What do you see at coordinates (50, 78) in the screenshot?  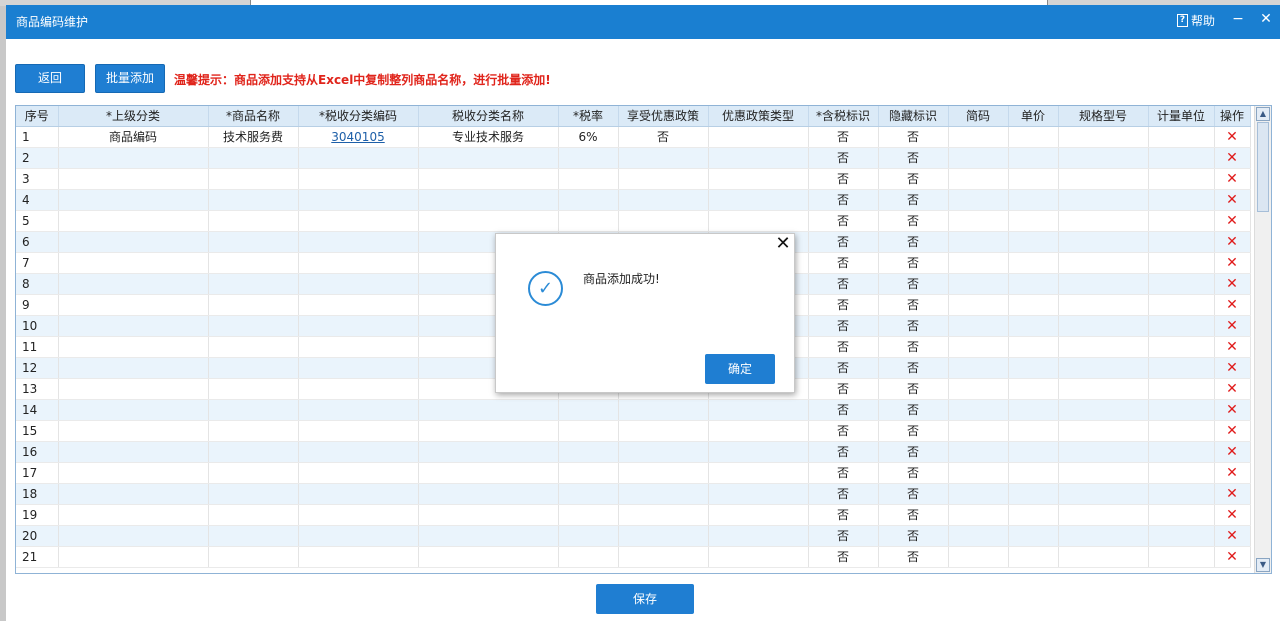 I see `back-button: 返回` at bounding box center [50, 78].